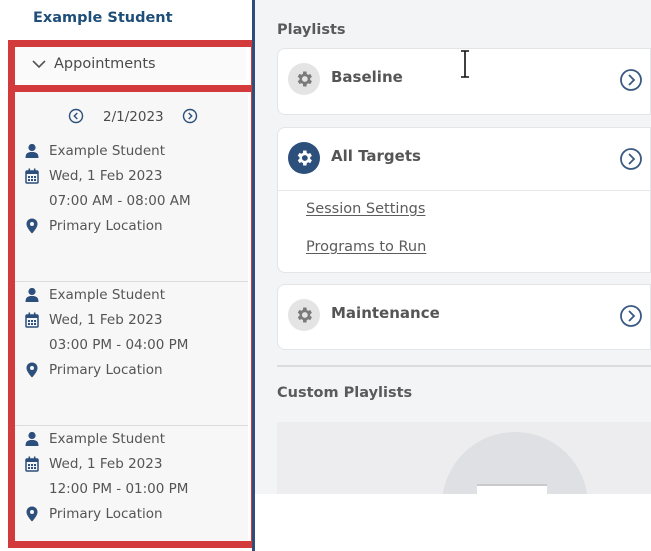 The image size is (651, 551). Describe the element at coordinates (367, 77) in the screenshot. I see `playlist-name: Baseline` at that location.